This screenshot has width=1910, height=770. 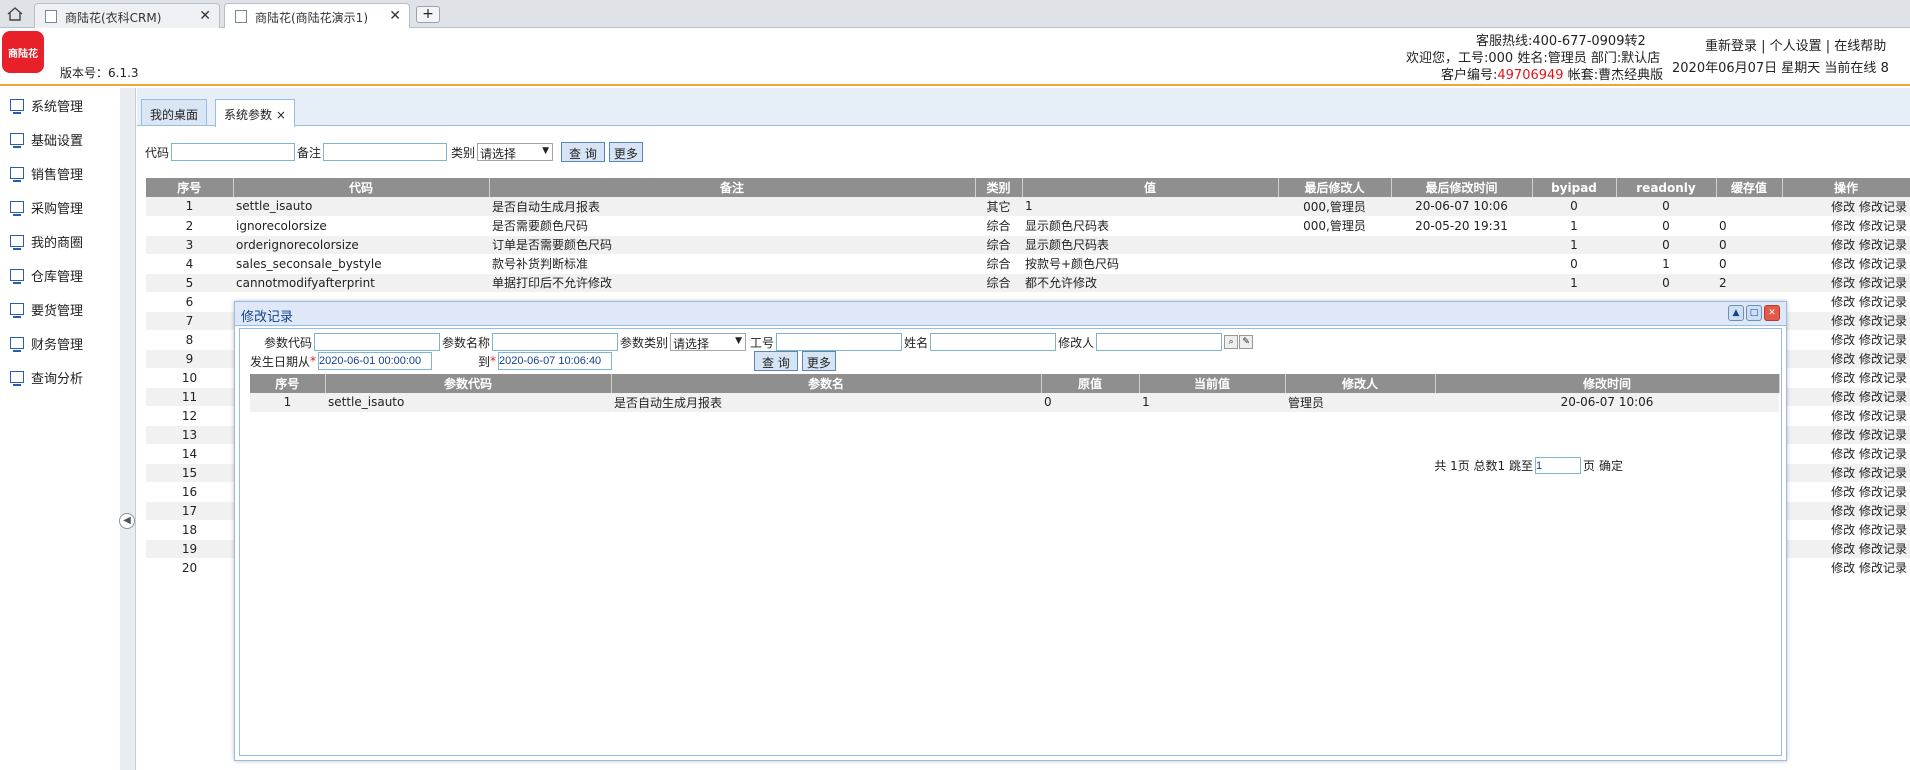 What do you see at coordinates (361, 187) in the screenshot?
I see `col-header: 代码` at bounding box center [361, 187].